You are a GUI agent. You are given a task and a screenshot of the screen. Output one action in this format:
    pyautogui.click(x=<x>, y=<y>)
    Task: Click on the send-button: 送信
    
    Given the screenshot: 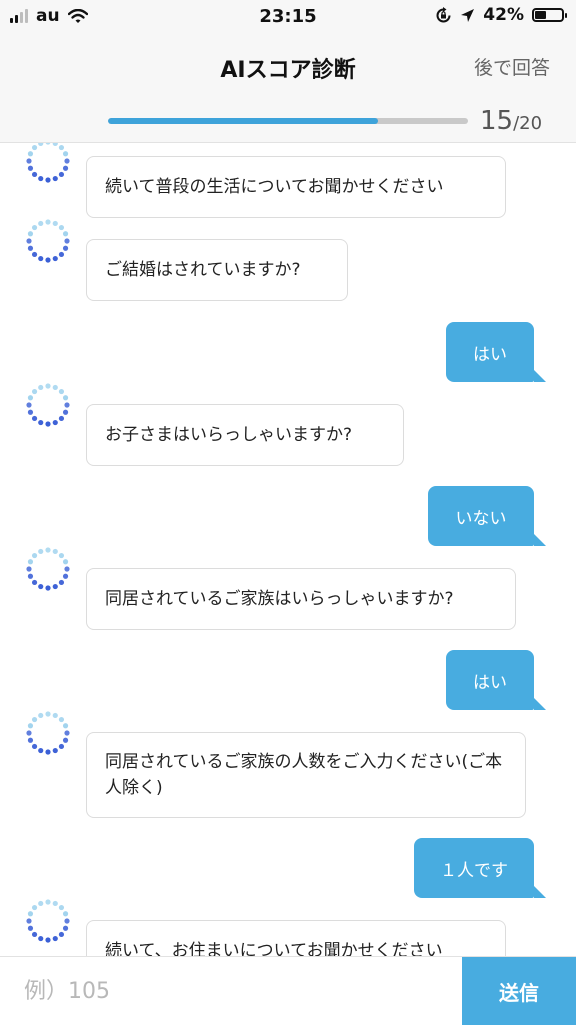 What is the action you would take?
    pyautogui.click(x=519, y=991)
    